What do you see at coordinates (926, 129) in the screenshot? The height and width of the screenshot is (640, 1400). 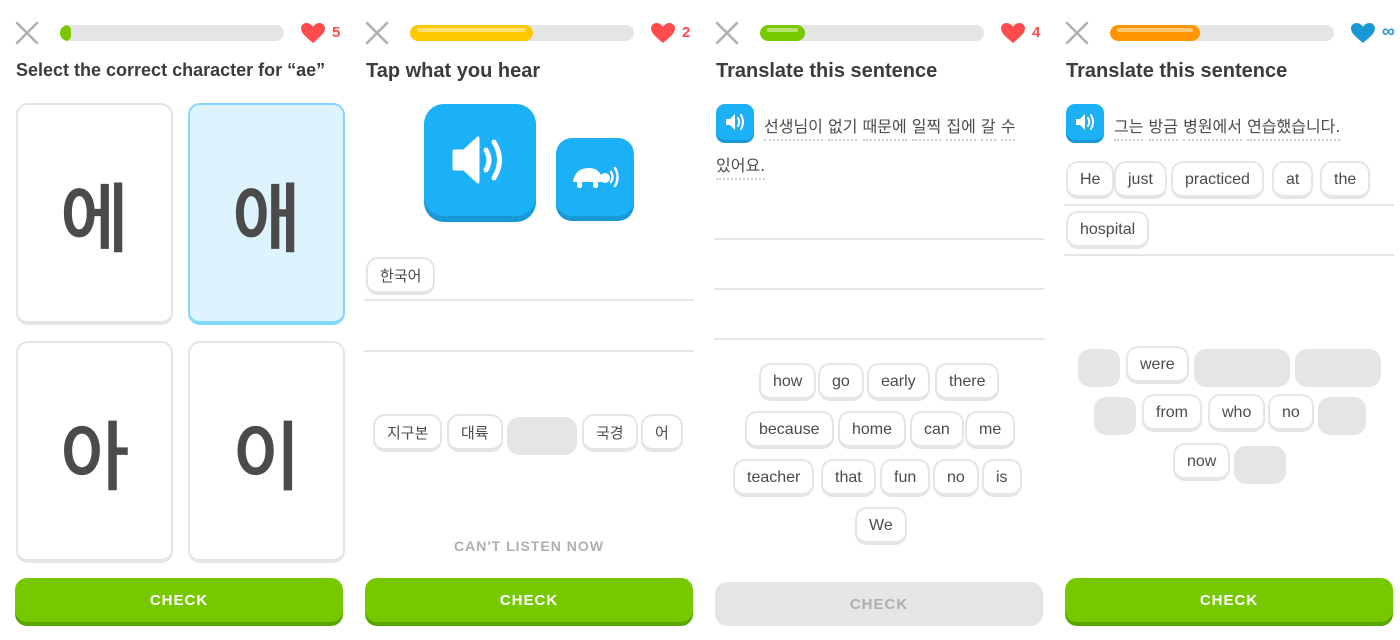 I see `sentence-word: 일찍` at bounding box center [926, 129].